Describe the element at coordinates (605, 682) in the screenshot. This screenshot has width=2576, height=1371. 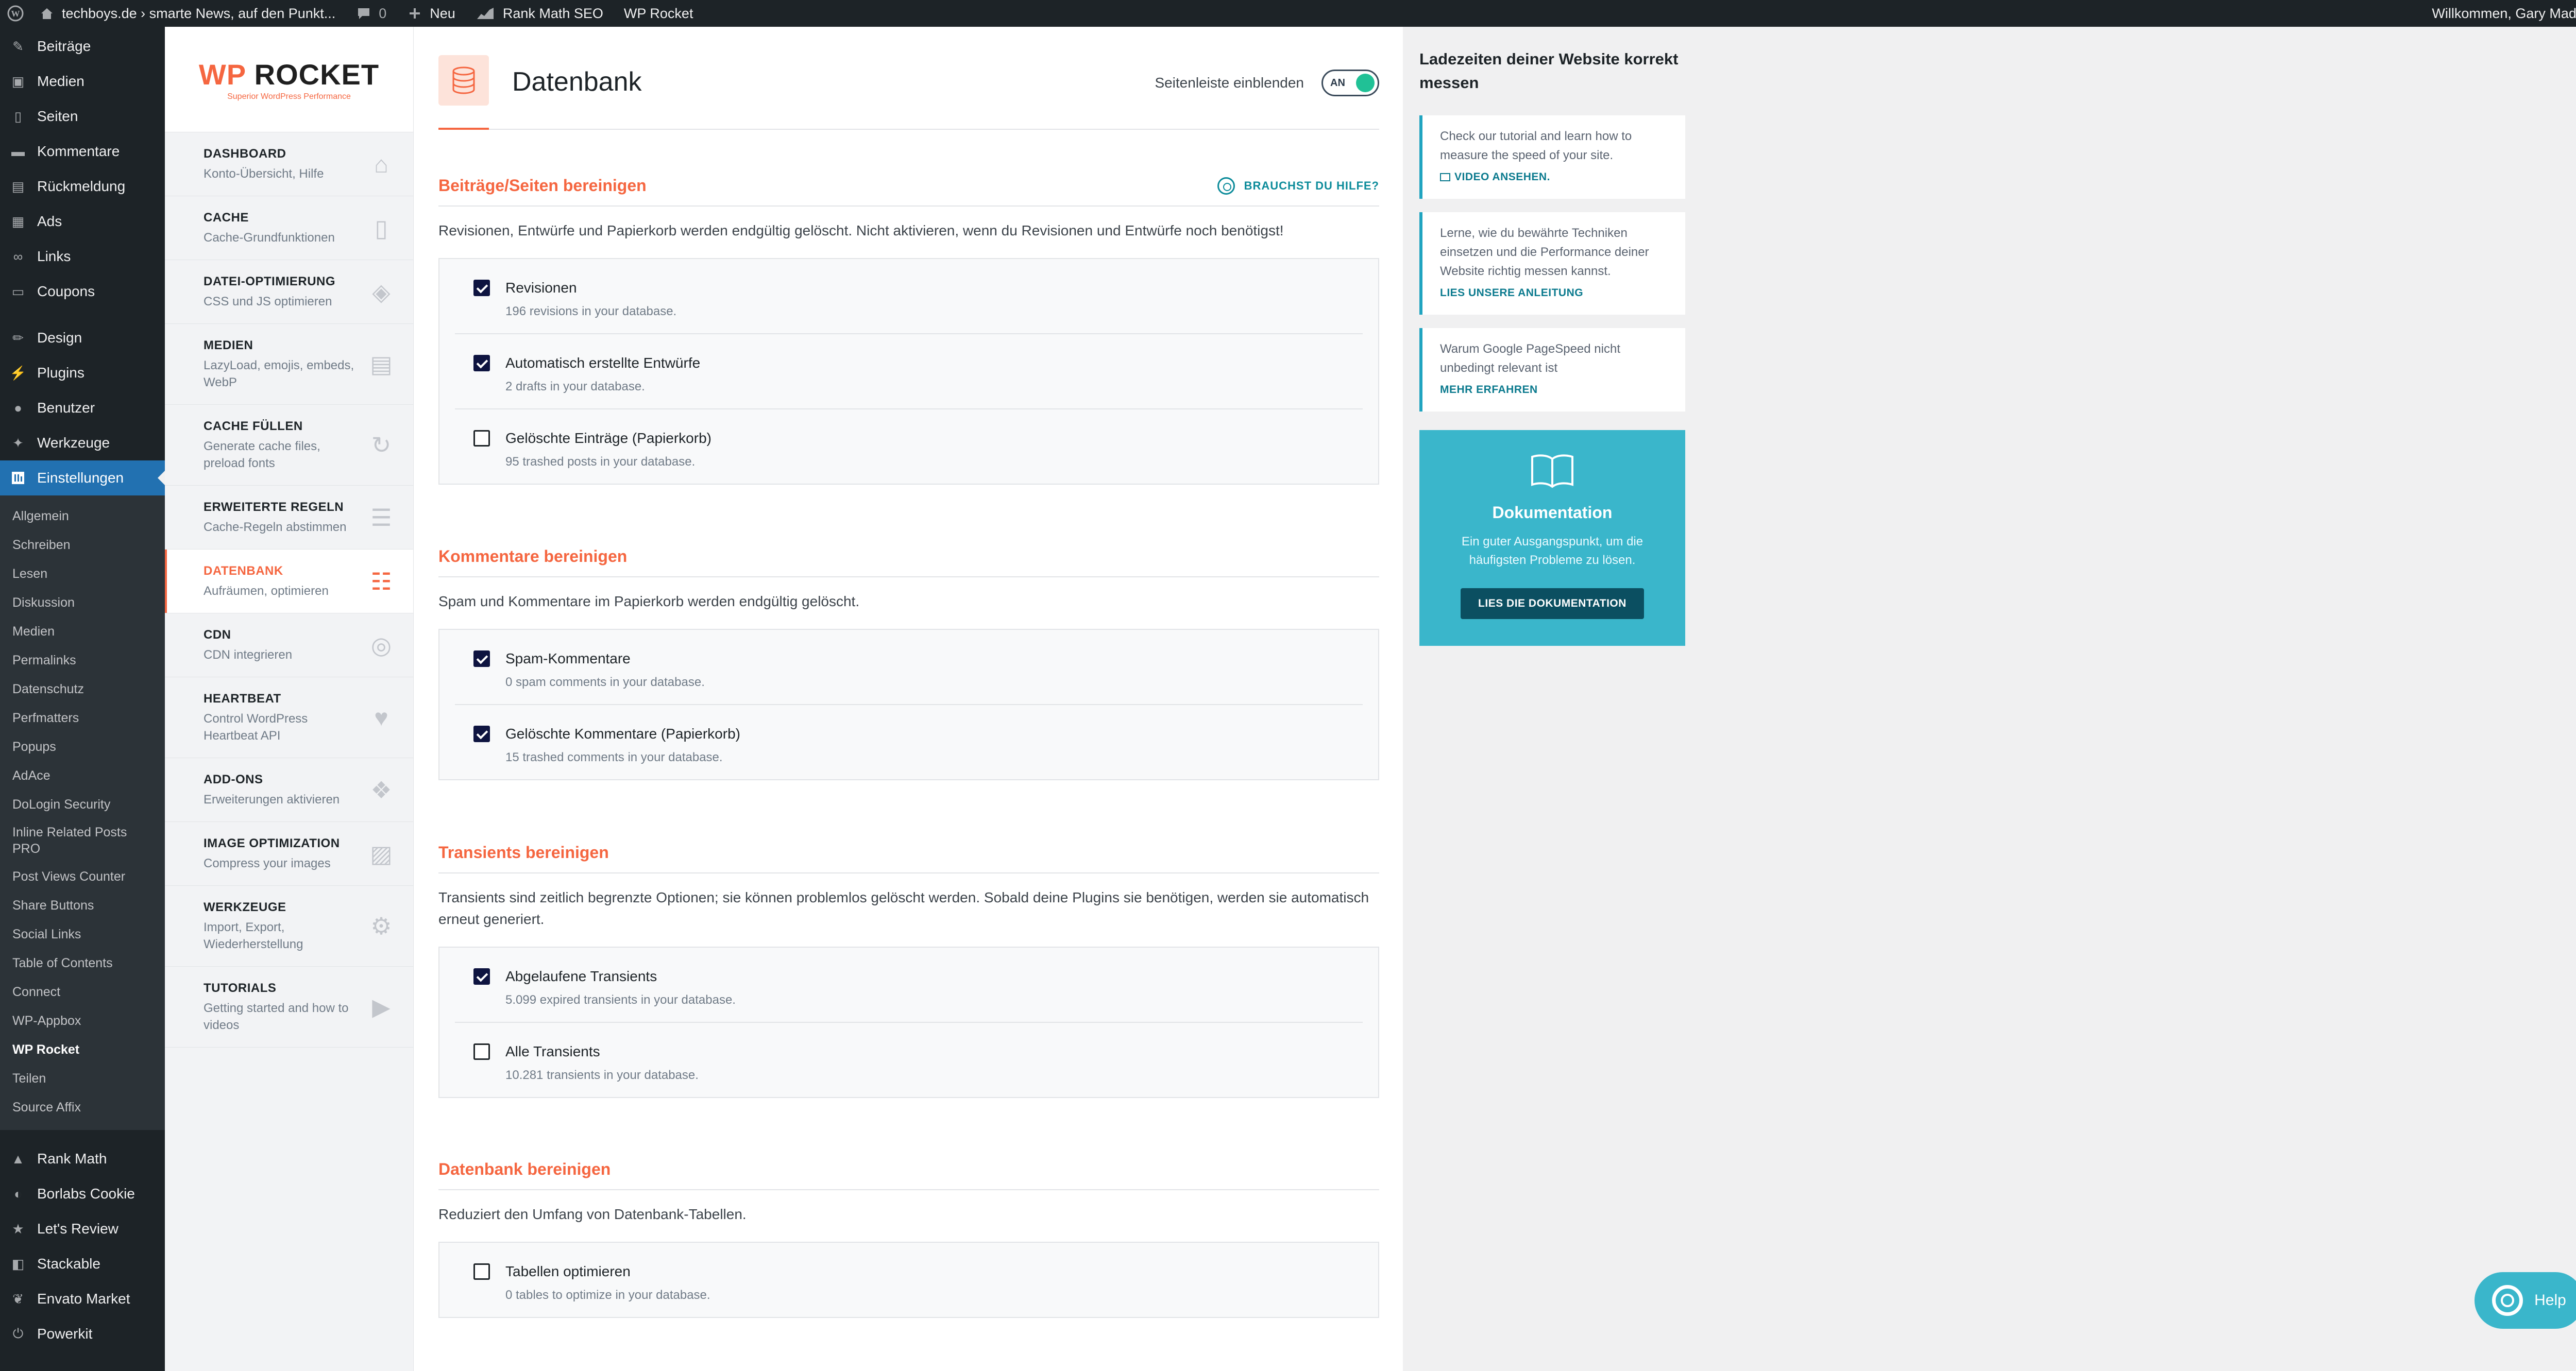
I see `option-count: 0 spam comments in your database.` at that location.